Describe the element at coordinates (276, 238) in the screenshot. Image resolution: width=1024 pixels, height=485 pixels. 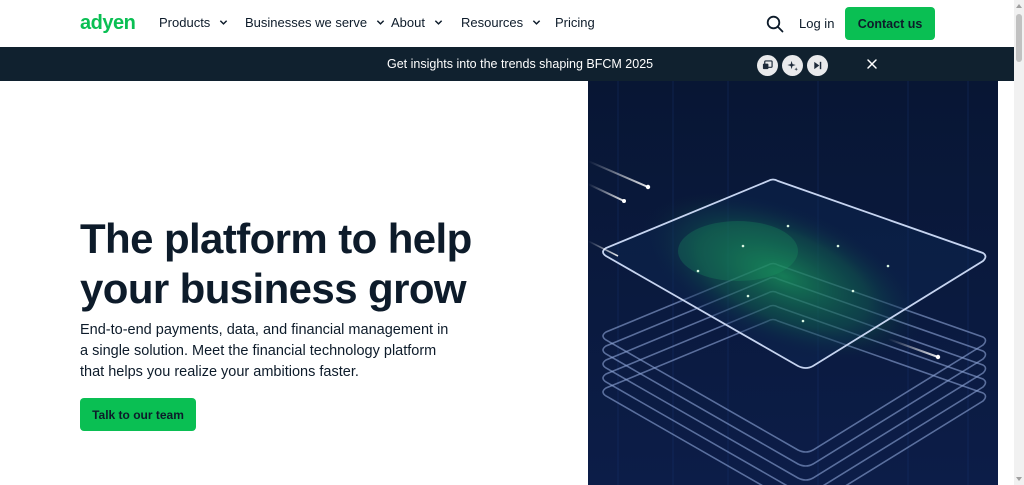
I see `hero-title-line1: The platform to help` at that location.